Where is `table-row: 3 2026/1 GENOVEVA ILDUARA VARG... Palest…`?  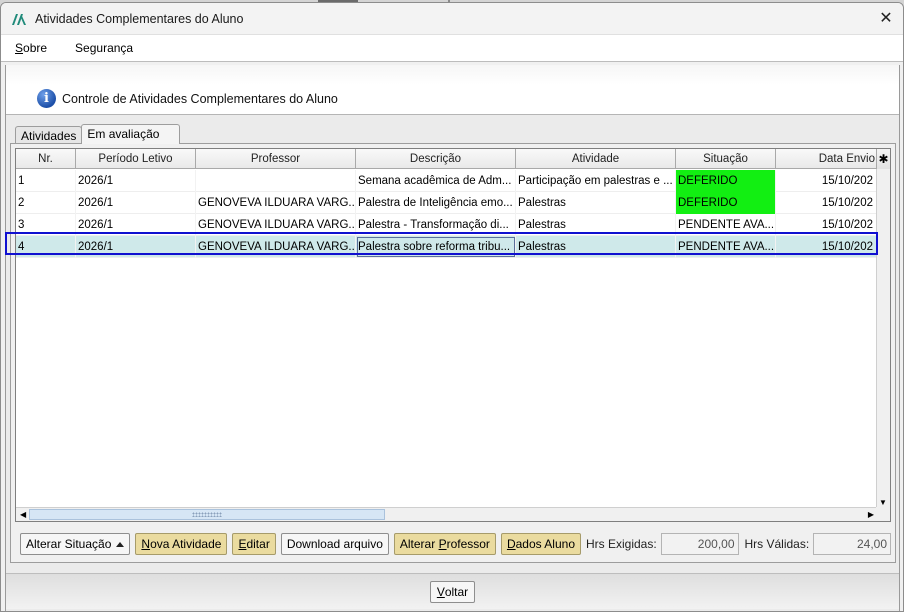
table-row: 3 2026/1 GENOVEVA ILDUARA VARG... Palest… is located at coordinates (447, 225).